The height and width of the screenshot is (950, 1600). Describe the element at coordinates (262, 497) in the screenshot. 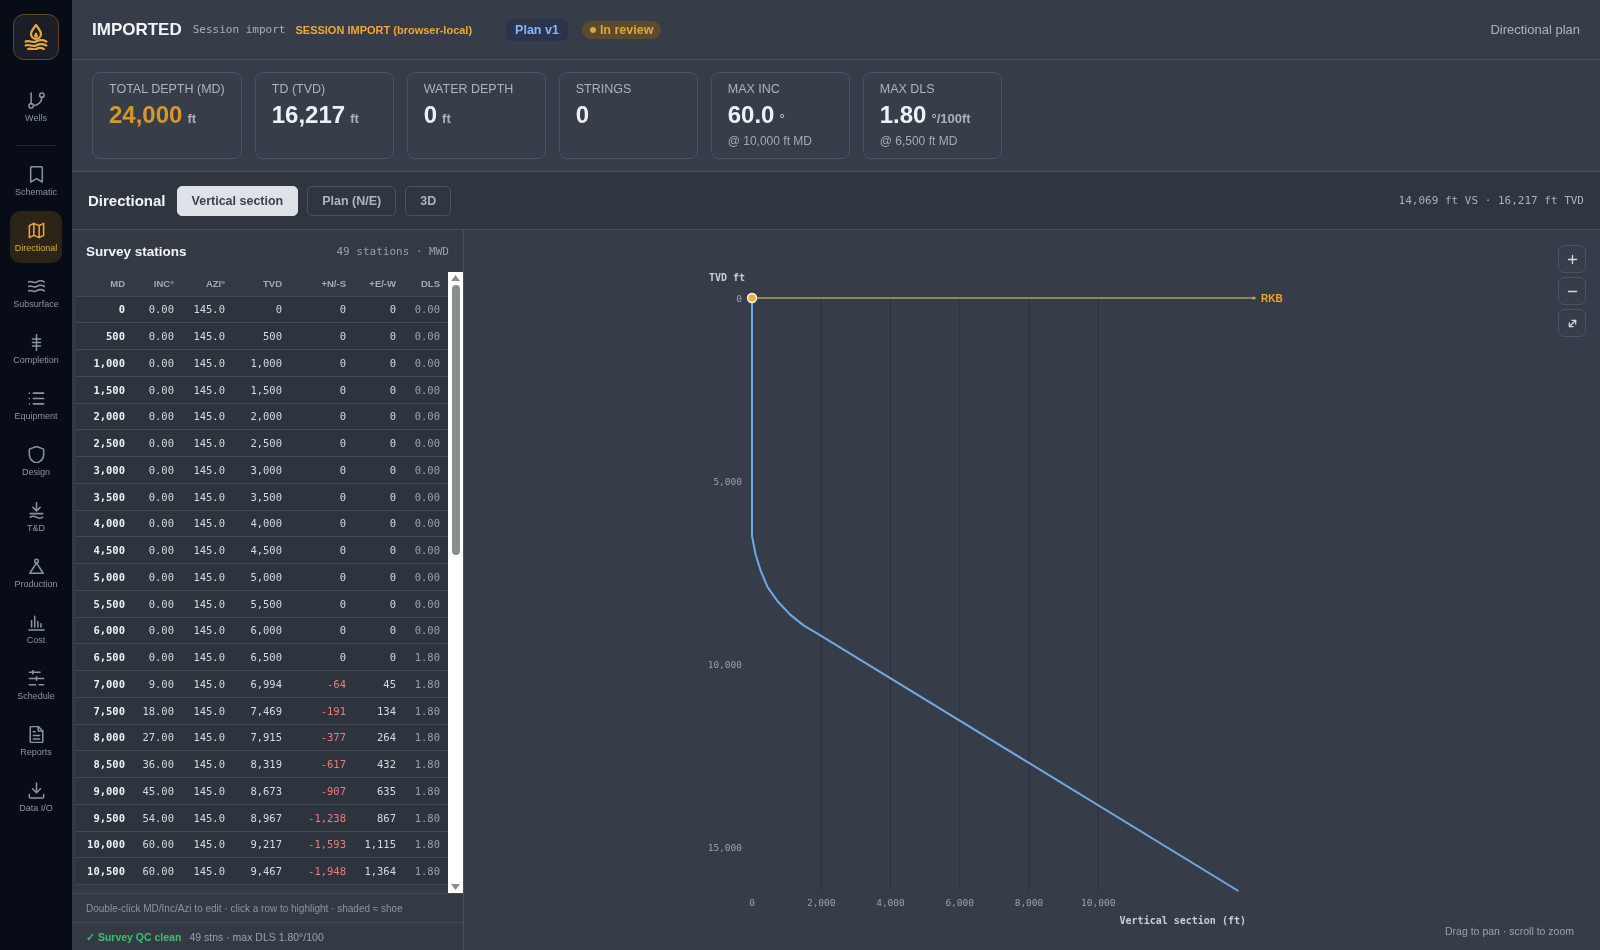

I see `table-row: 3,500 0.00 145.0 3,500 0 0 0.00` at that location.